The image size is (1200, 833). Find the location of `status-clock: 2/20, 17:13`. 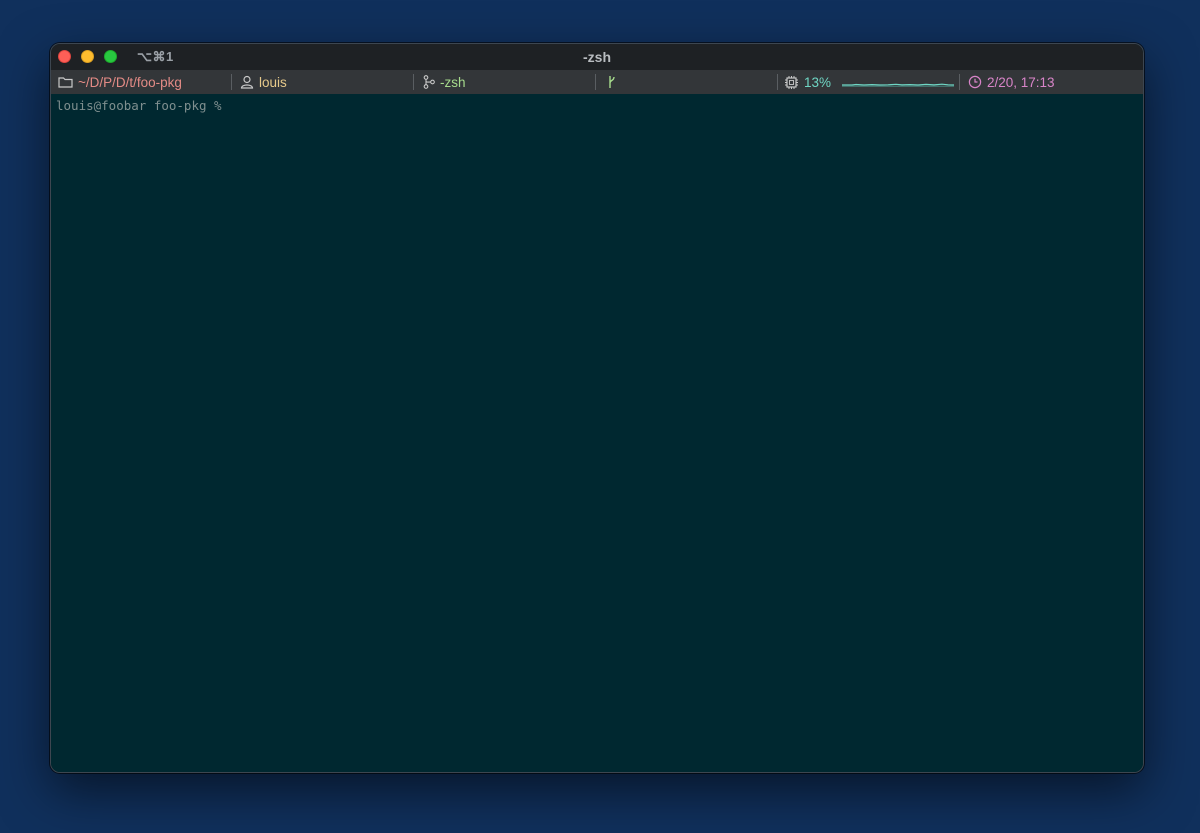

status-clock: 2/20, 17:13 is located at coordinates (1011, 82).